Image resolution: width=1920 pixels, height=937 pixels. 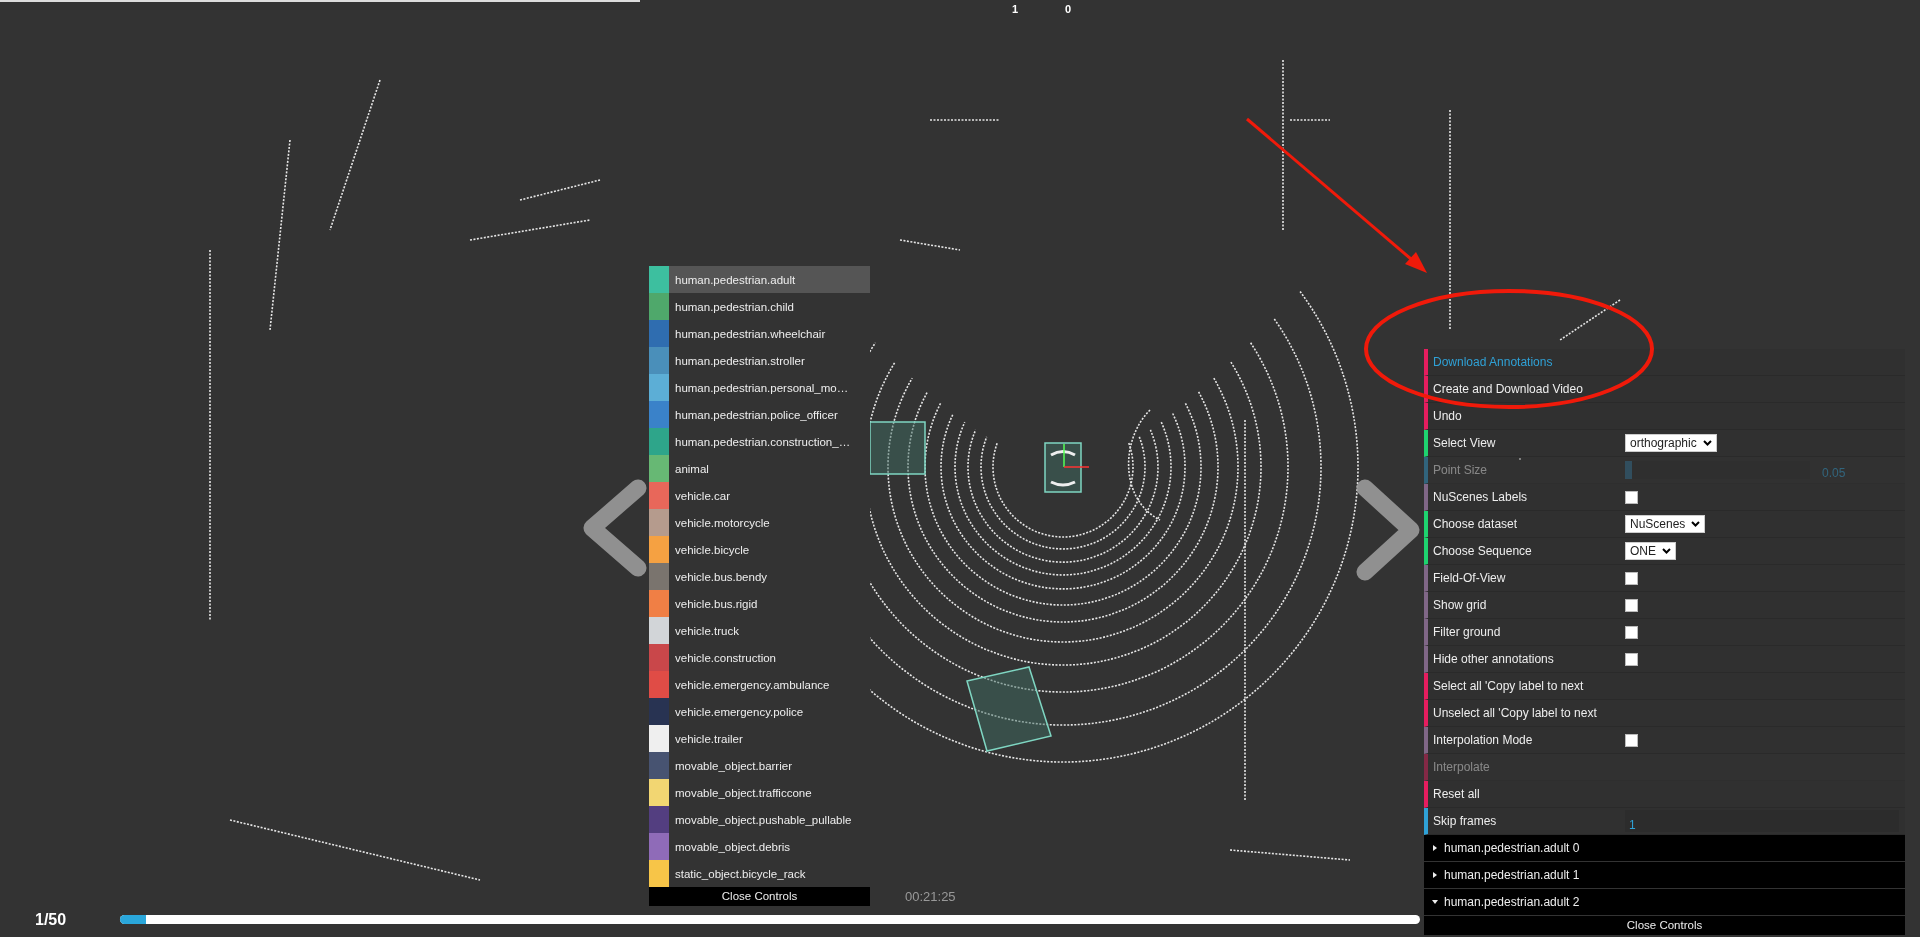 What do you see at coordinates (759, 657) in the screenshot?
I see `label-item: vehicle.construction` at bounding box center [759, 657].